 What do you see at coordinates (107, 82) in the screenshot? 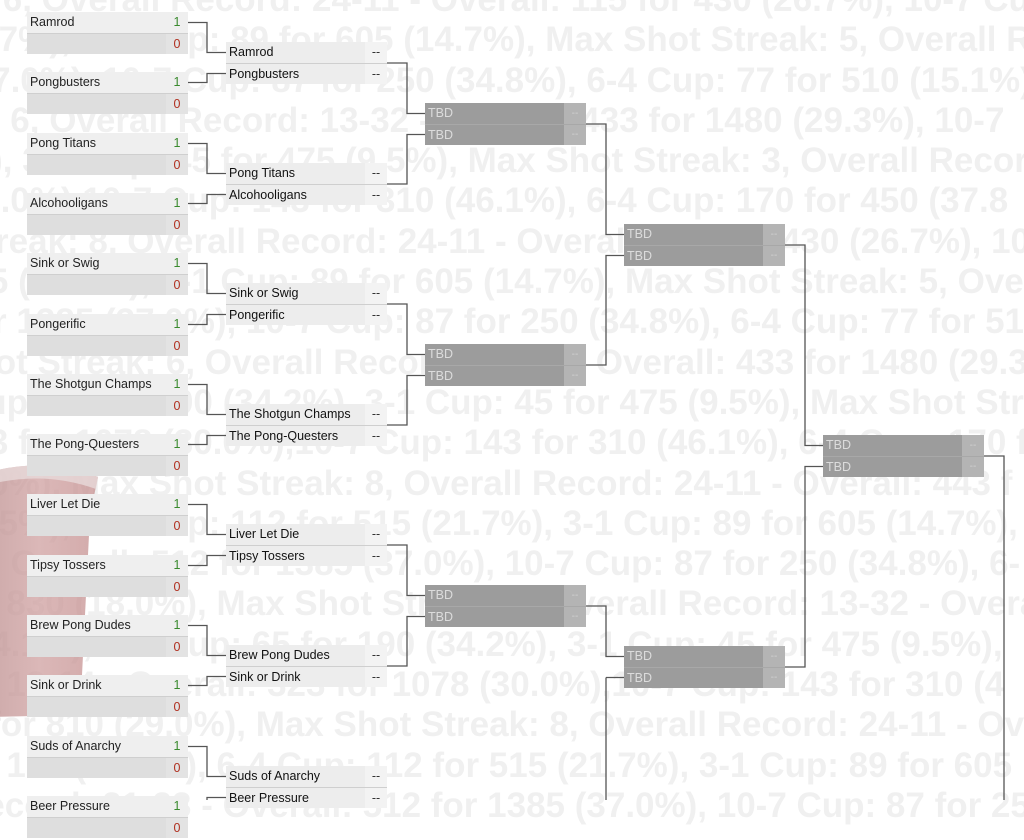
I see `team-slot: Pongbusters 1` at bounding box center [107, 82].